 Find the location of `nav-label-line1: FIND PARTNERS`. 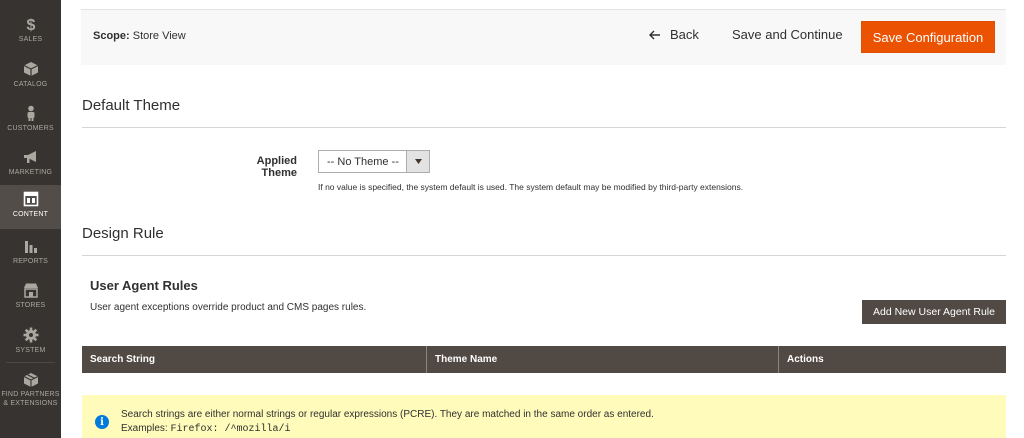

nav-label-line1: FIND PARTNERS is located at coordinates (30, 394).